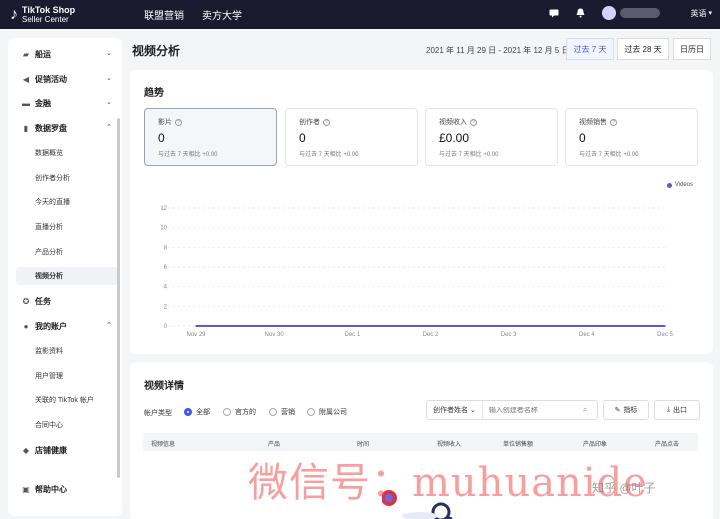 Image resolution: width=720 pixels, height=519 pixels. What do you see at coordinates (166, 268) in the screenshot?
I see `y-tick-label: 6` at bounding box center [166, 268].